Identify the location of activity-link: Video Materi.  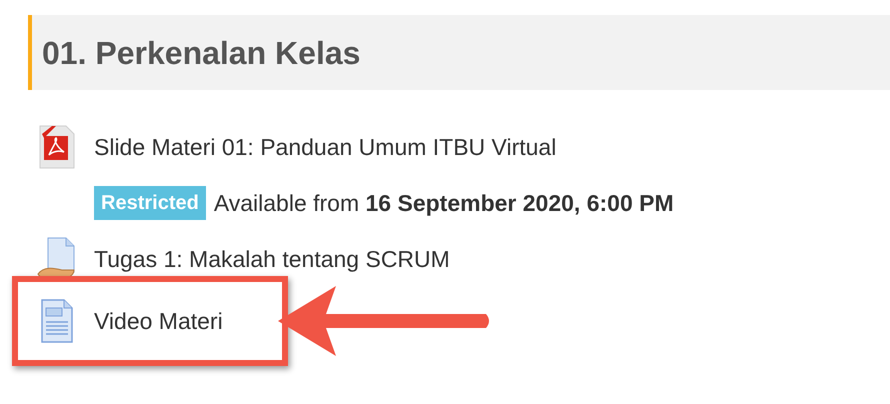
(158, 321).